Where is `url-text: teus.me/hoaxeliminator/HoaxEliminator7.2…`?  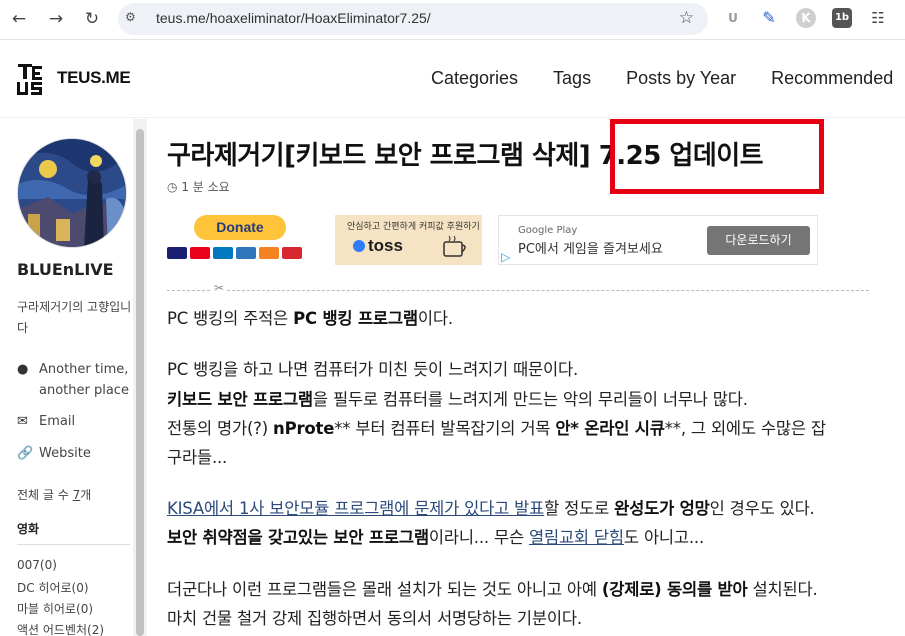 url-text: teus.me/hoaxeliminator/HoaxEliminator7.2… is located at coordinates (293, 18).